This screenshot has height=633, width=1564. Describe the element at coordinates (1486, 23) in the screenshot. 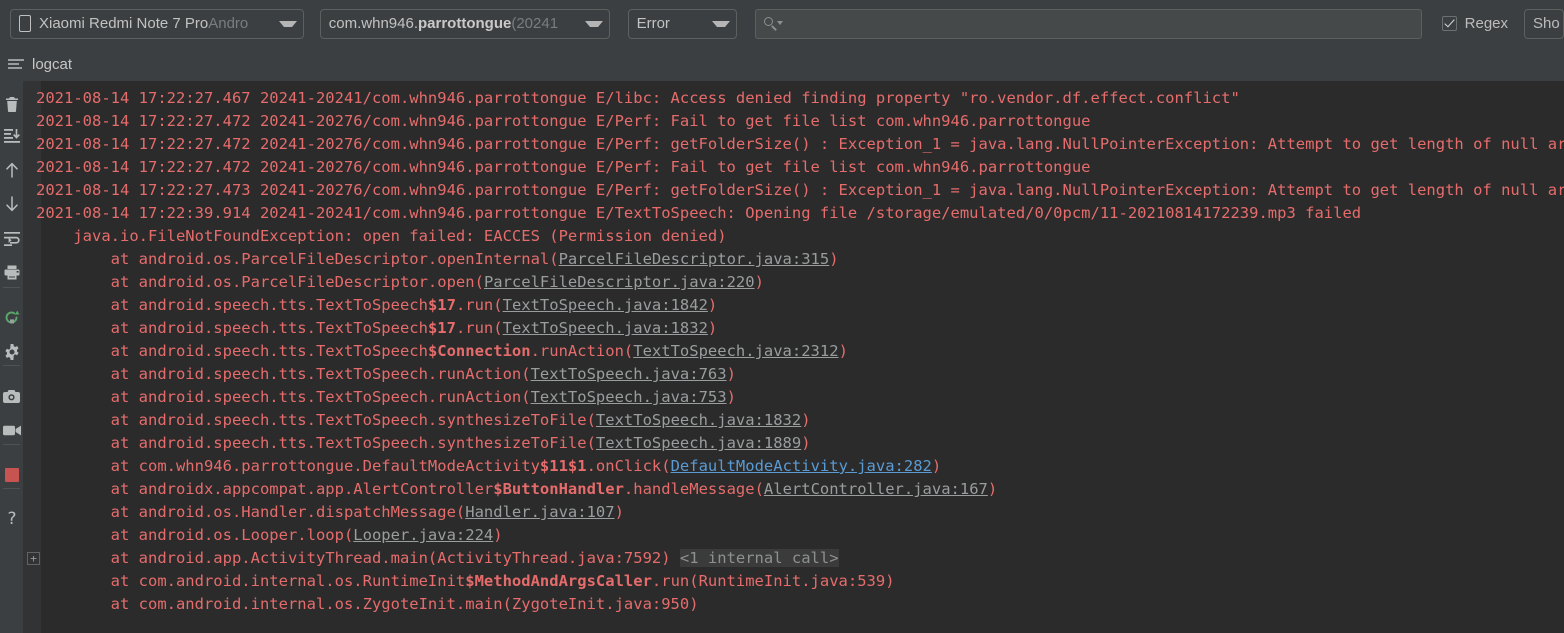

I see `regex-label: Regex` at that location.